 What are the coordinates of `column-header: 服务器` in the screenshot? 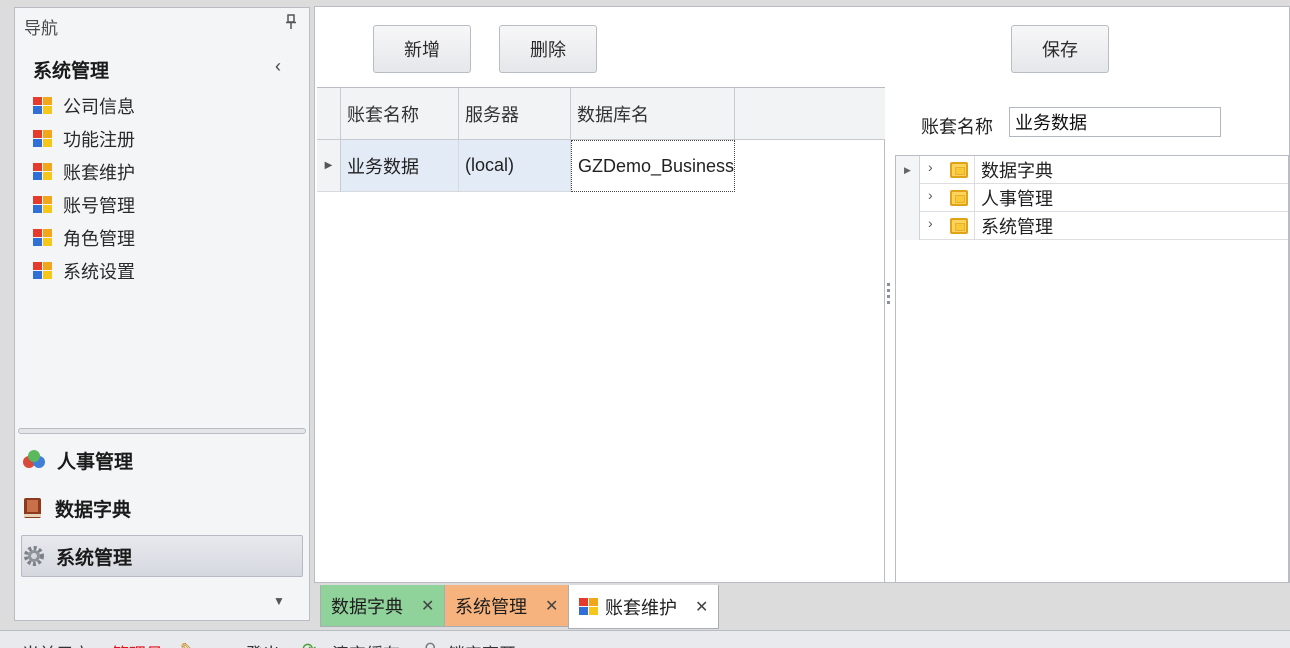 It's located at (515, 114).